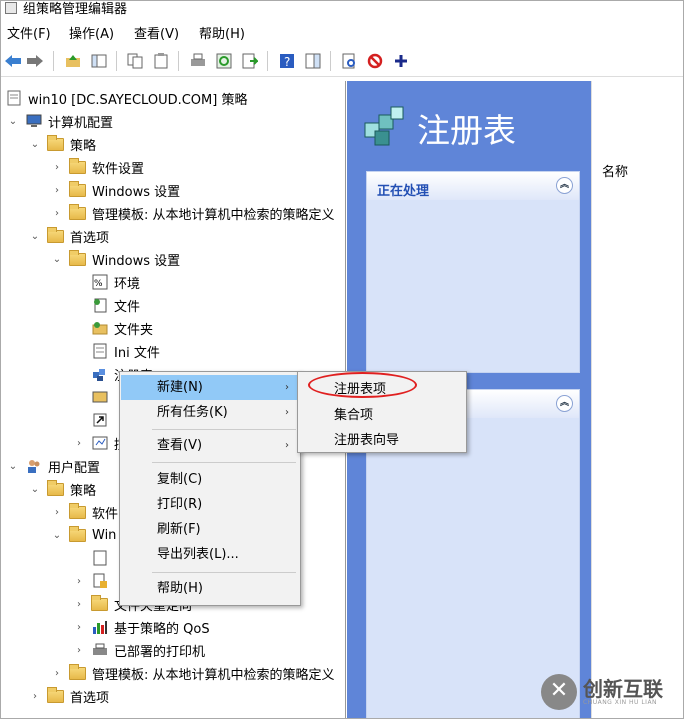 The height and width of the screenshot is (719, 684). Describe the element at coordinates (99, 627) in the screenshot. I see `qos-chart-icon` at that location.